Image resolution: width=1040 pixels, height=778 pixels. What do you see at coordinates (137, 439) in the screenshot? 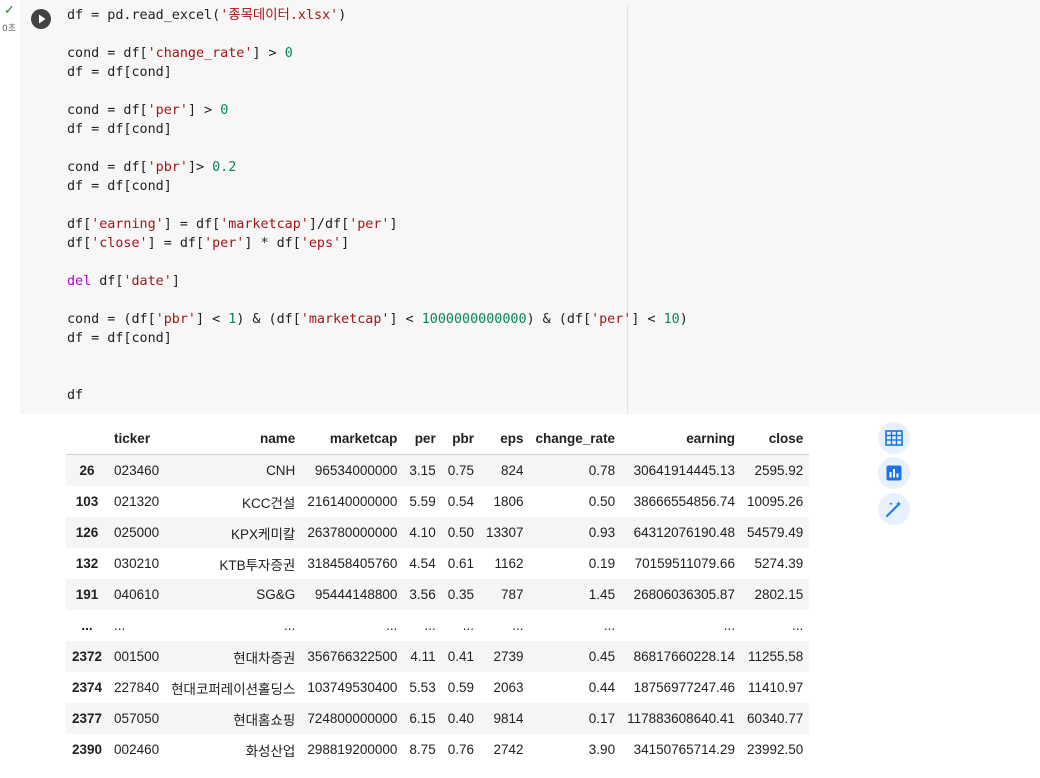
I see `column-header: ticker` at bounding box center [137, 439].